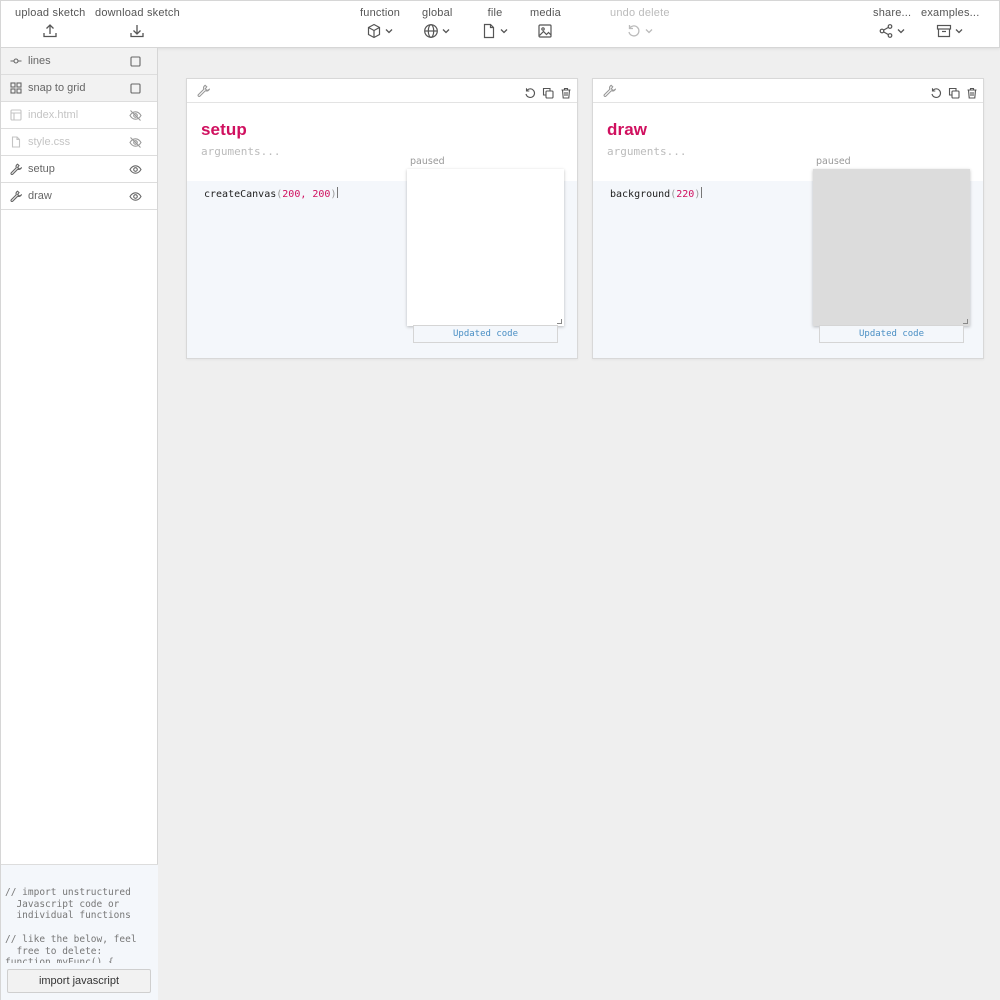 This screenshot has height=1000, width=1000. I want to click on globe-icon, so click(431, 31).